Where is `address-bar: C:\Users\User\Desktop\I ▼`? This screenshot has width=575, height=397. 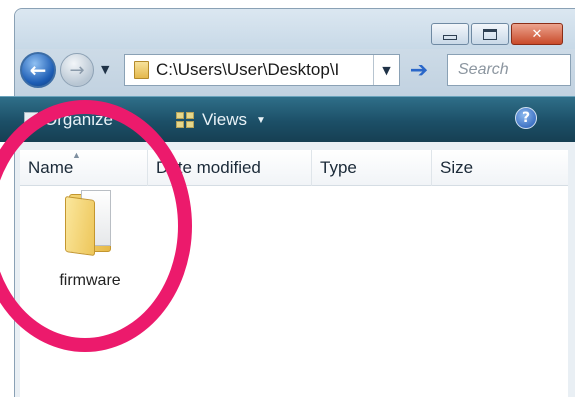 address-bar: C:\Users\User\Desktop\I ▼ is located at coordinates (262, 70).